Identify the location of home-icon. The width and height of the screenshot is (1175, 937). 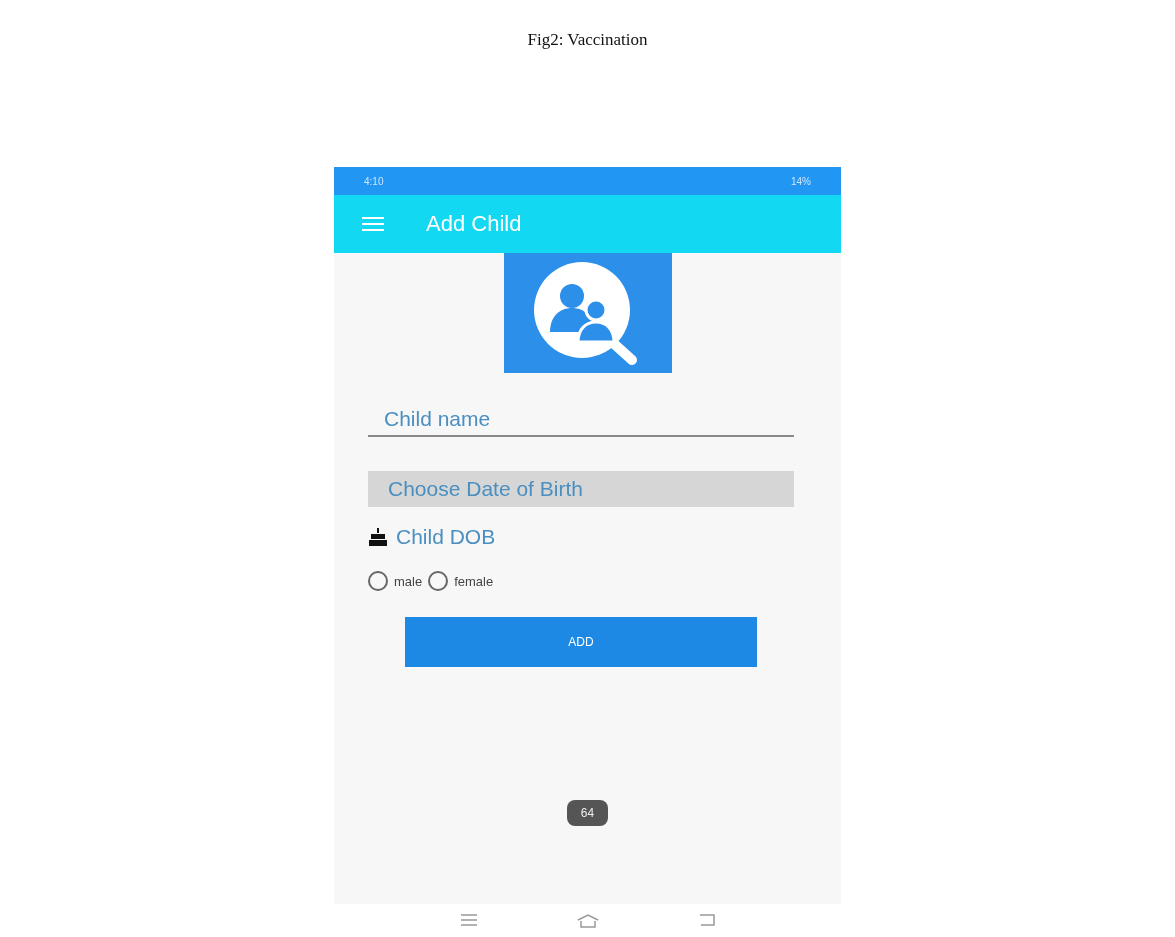
(587, 921).